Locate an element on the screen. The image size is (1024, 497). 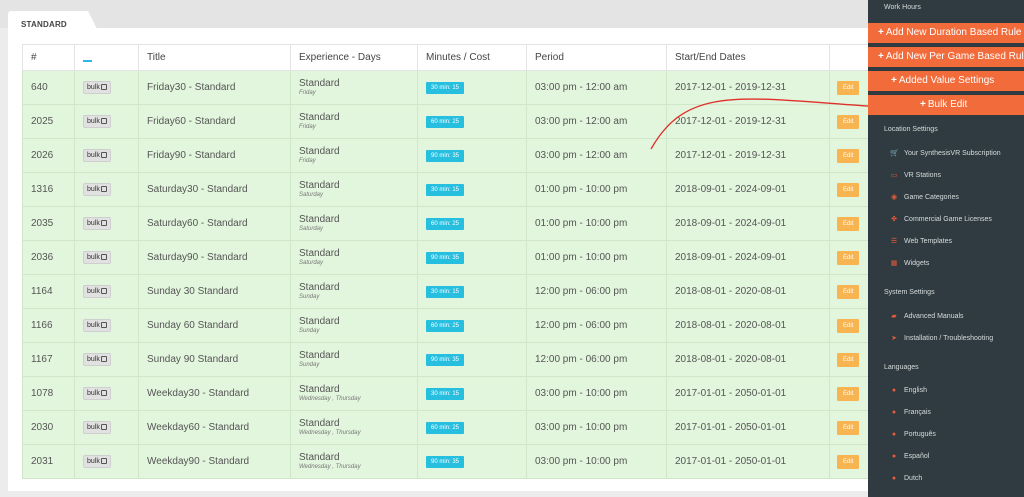
experience-name: Standard is located at coordinates (319, 389).